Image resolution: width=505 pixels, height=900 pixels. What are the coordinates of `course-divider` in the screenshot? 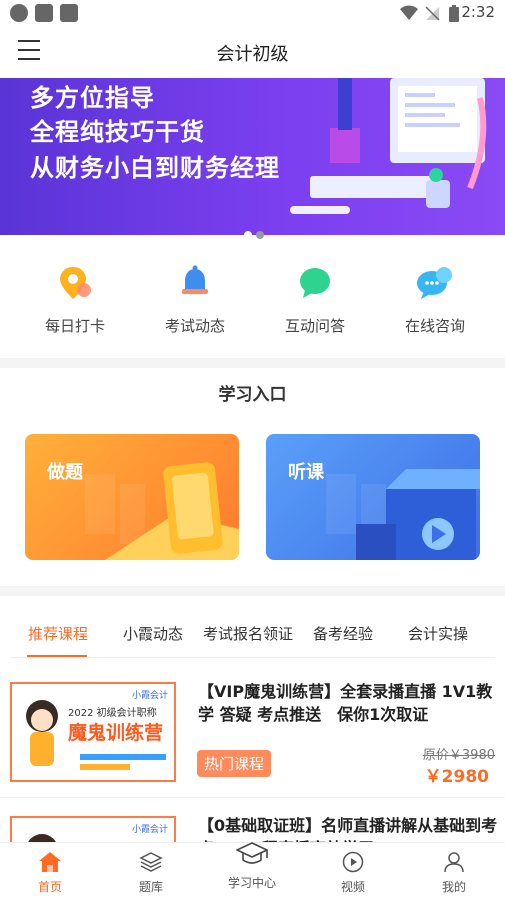 It's located at (252, 797).